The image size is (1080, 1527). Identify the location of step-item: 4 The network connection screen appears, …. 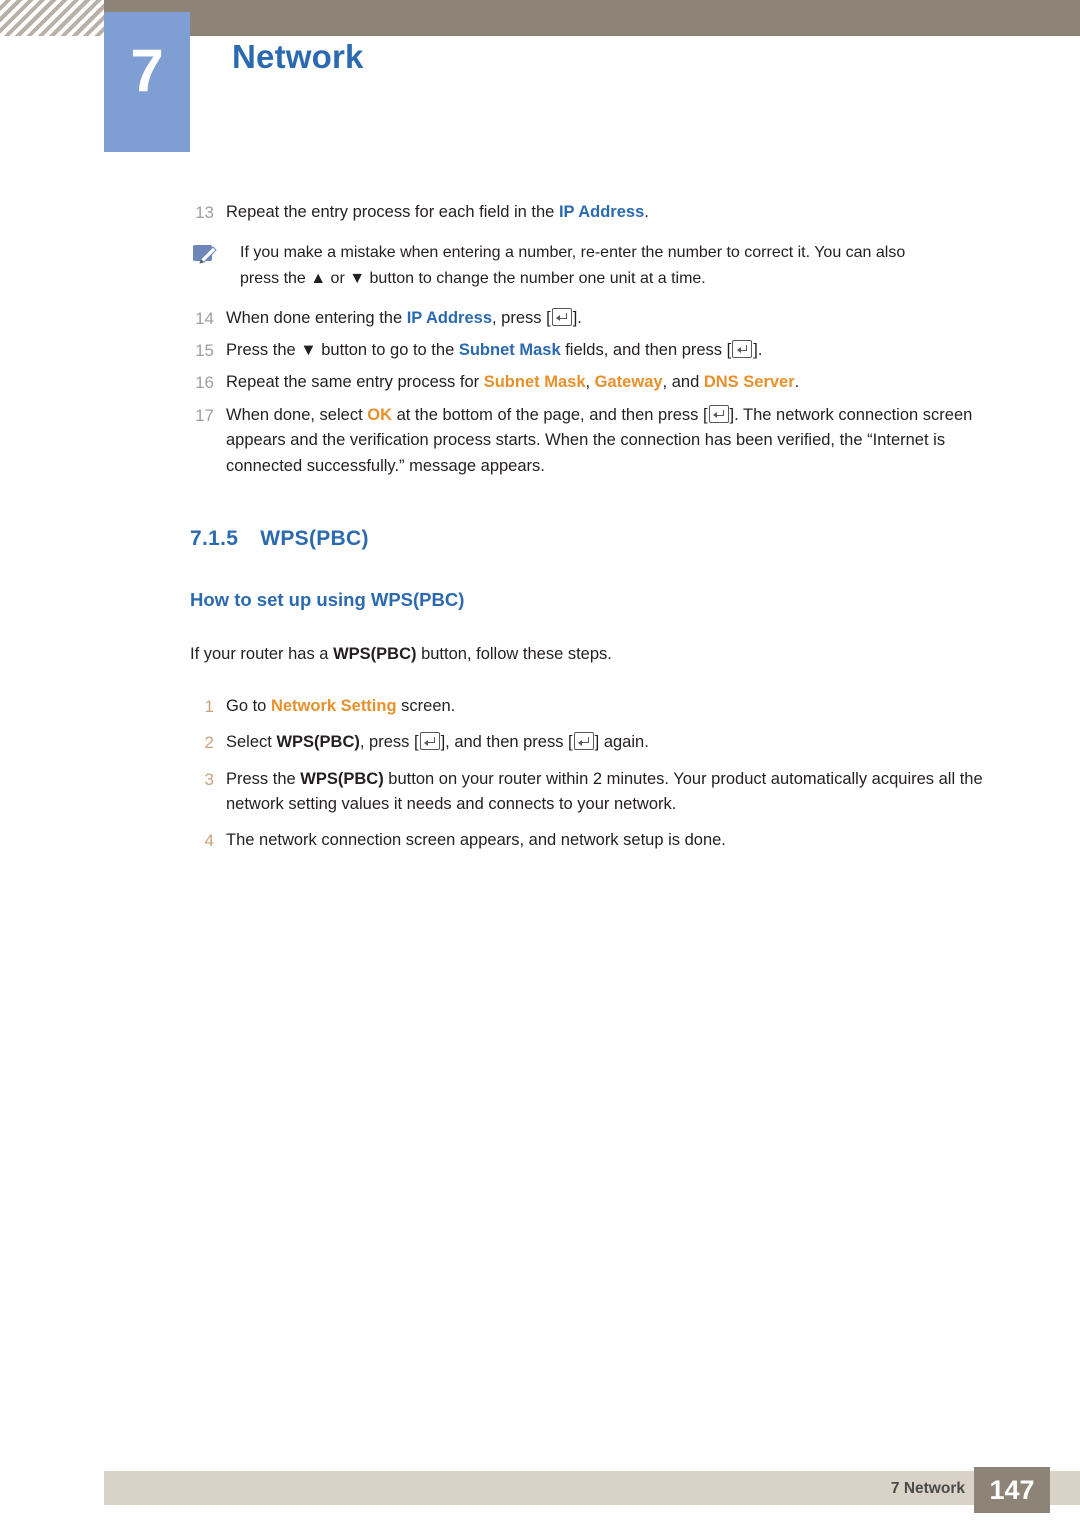
(604, 841).